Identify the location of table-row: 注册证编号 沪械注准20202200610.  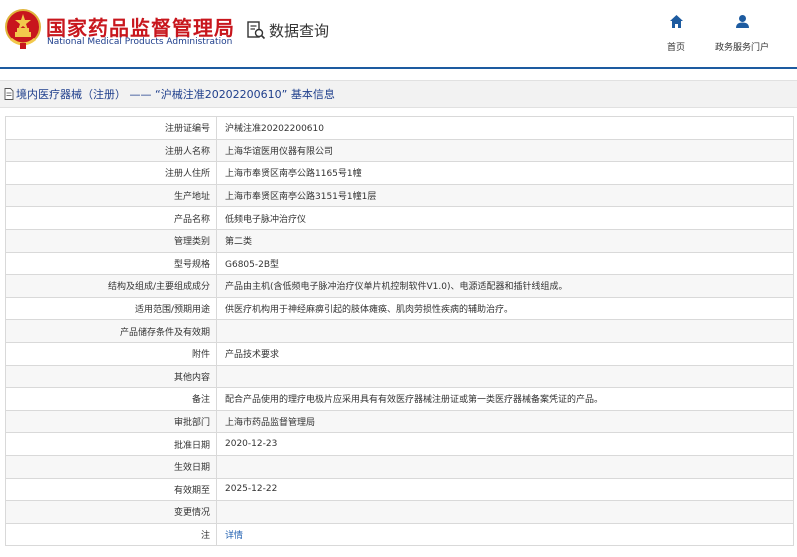
(399, 128).